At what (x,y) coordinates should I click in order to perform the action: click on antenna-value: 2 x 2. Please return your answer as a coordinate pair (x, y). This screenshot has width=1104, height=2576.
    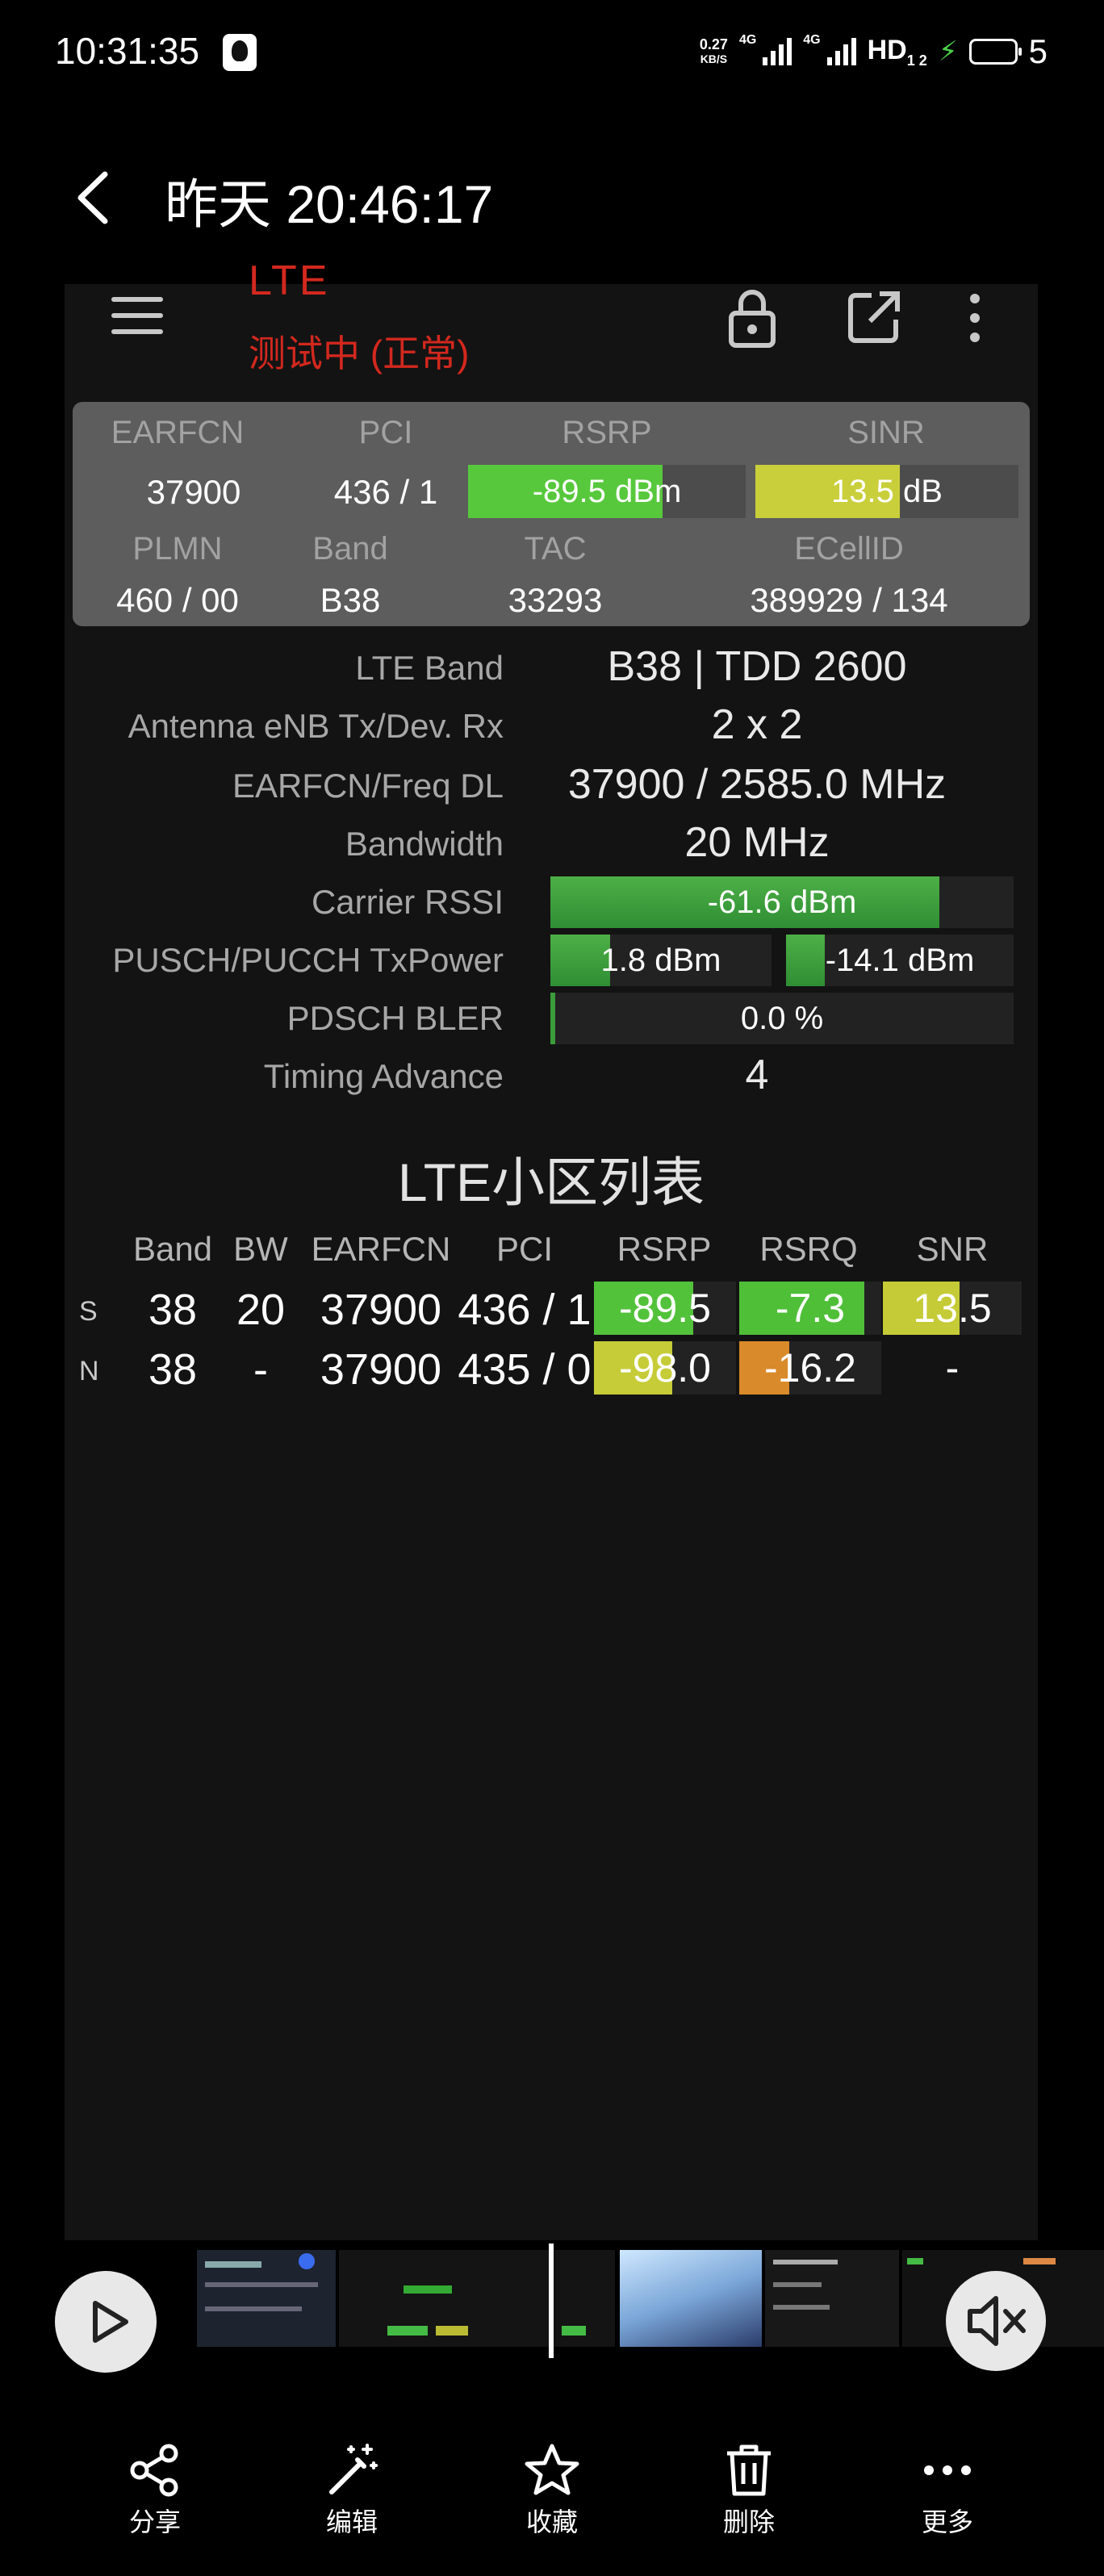
    Looking at the image, I should click on (757, 724).